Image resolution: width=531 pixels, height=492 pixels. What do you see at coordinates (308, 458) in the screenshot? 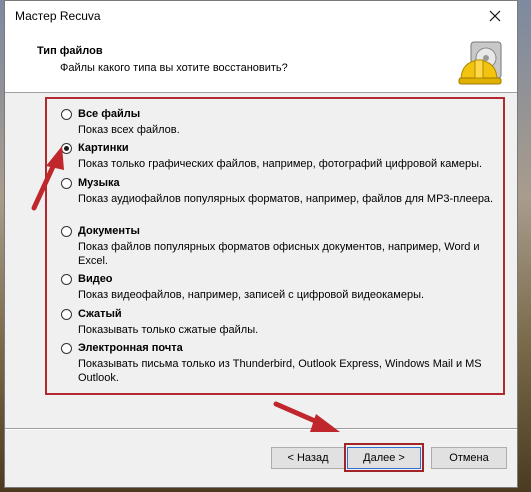
I see `back-button: < Назад` at bounding box center [308, 458].